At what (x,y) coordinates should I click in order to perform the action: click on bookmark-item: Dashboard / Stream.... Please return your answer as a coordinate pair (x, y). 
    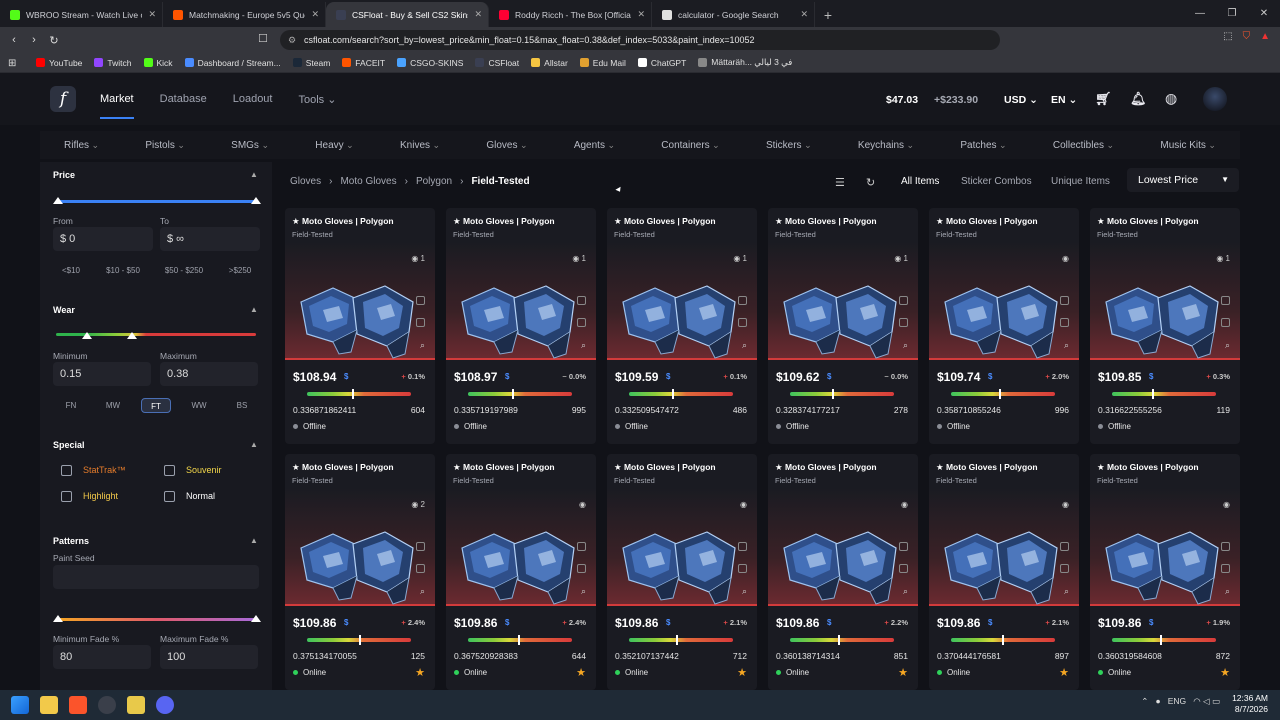
    Looking at the image, I should click on (232, 63).